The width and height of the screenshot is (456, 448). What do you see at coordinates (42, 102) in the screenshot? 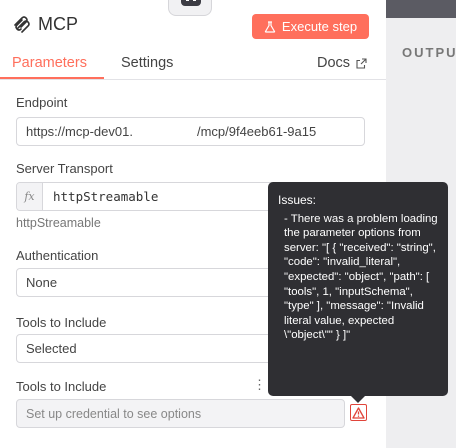
I see `endpoint-label: Endpoint` at bounding box center [42, 102].